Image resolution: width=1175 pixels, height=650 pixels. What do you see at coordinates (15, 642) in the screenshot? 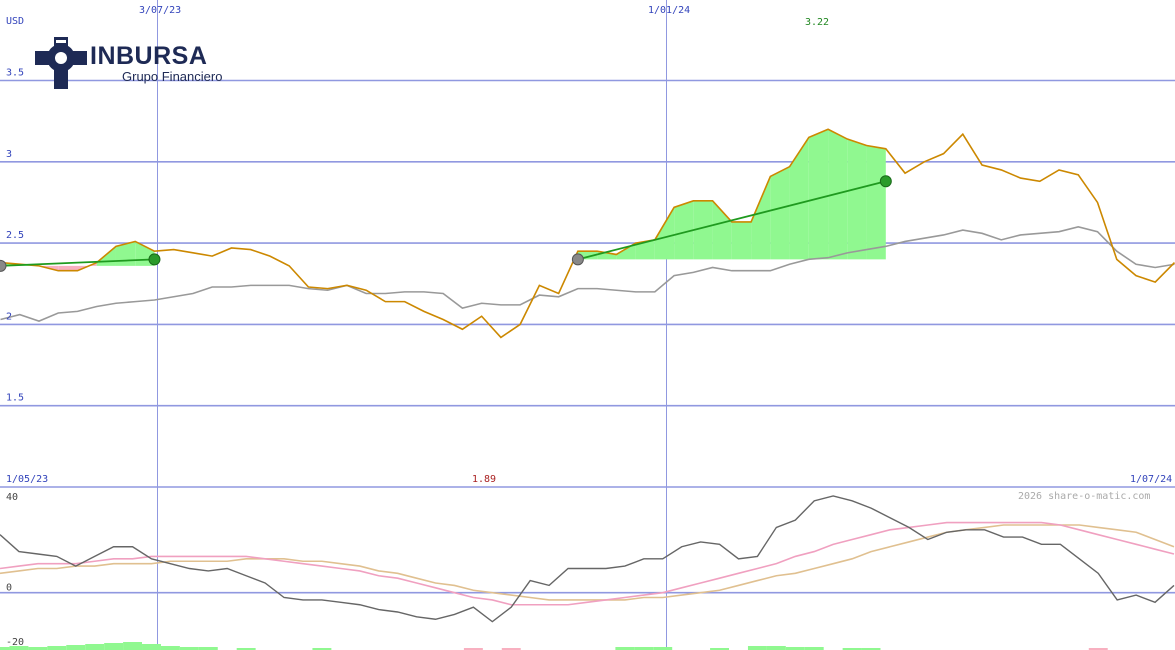
I see `osc-tick-label: -20` at bounding box center [15, 642].